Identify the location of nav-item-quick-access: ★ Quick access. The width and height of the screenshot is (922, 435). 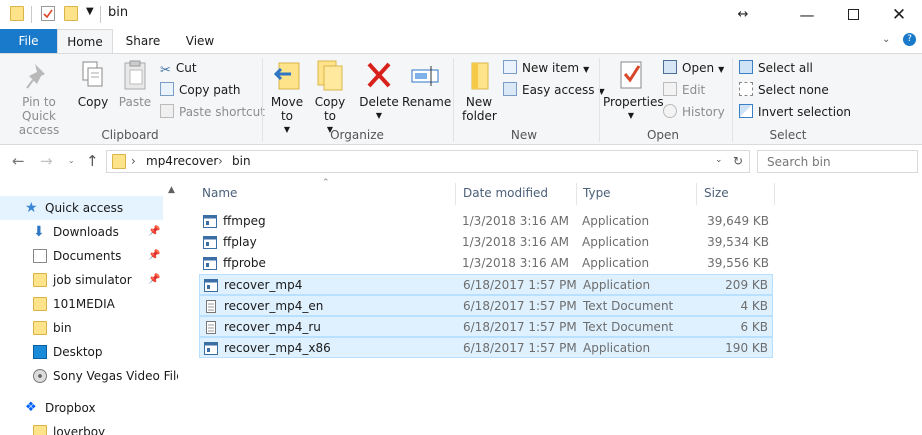
(81, 208).